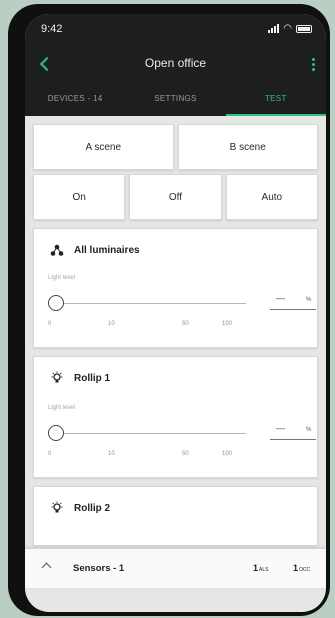 The image size is (335, 618). What do you see at coordinates (175, 29) in the screenshot?
I see `status-bar: 9:42 ◠` at bounding box center [175, 29].